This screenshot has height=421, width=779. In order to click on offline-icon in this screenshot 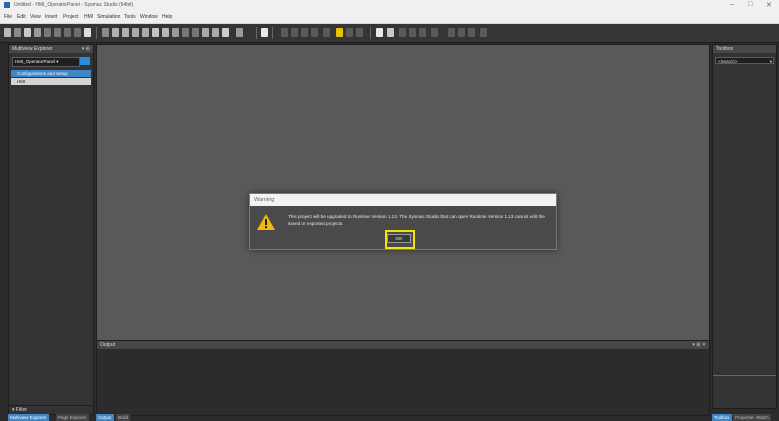, I will do `click(175, 32)`.